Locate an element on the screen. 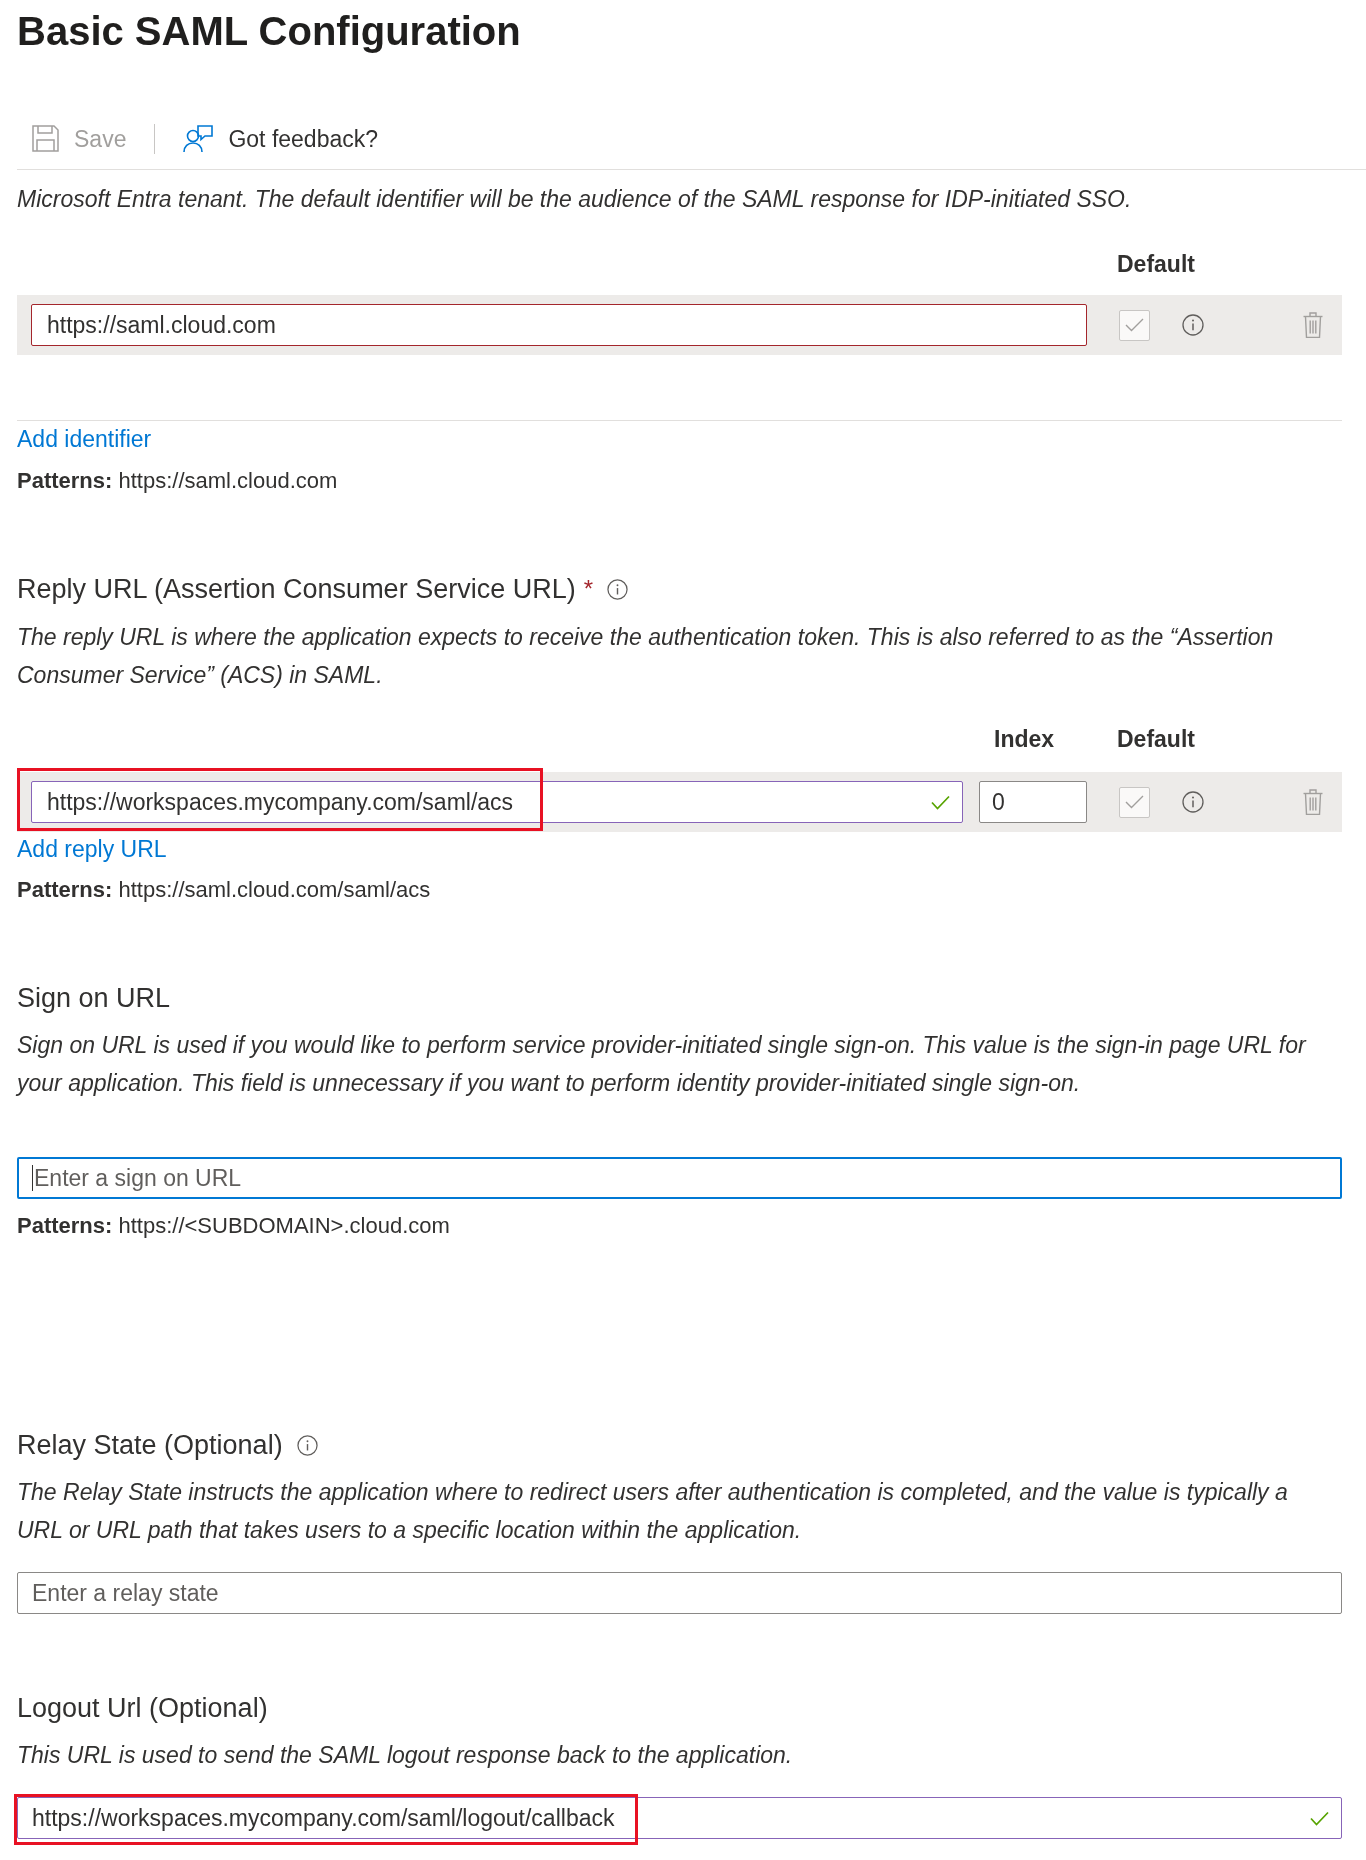  text-input: Enter a sign on URL is located at coordinates (679, 1178).